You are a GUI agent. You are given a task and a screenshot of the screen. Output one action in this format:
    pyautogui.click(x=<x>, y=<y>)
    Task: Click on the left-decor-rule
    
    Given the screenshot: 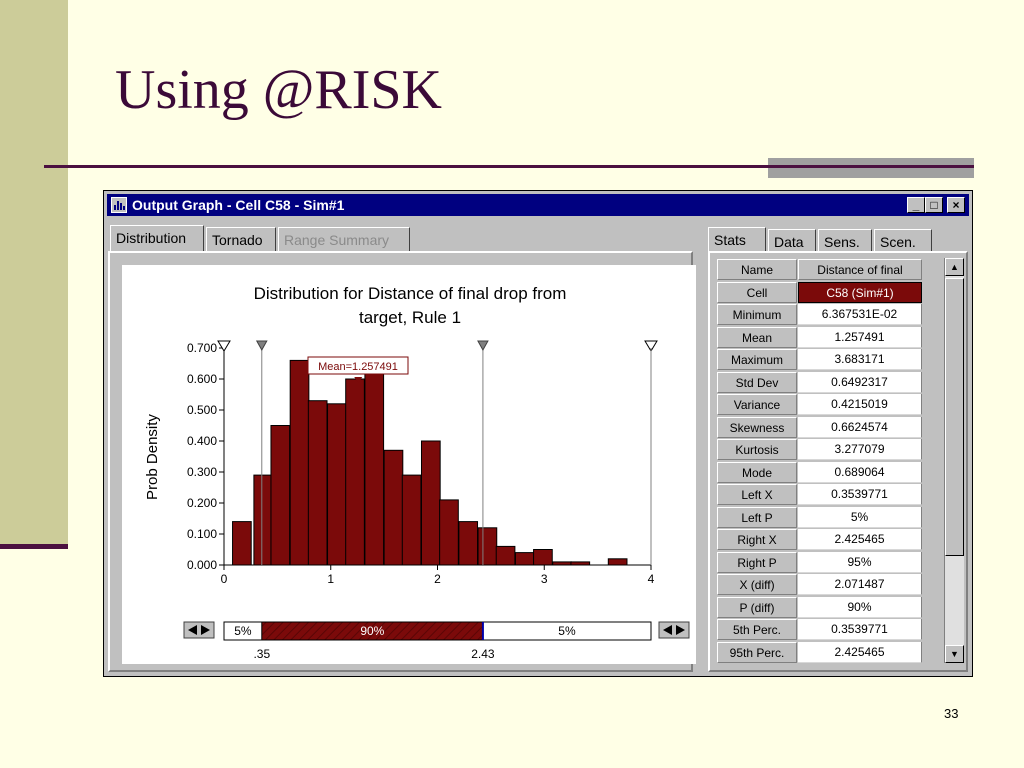 What is the action you would take?
    pyautogui.click(x=34, y=546)
    